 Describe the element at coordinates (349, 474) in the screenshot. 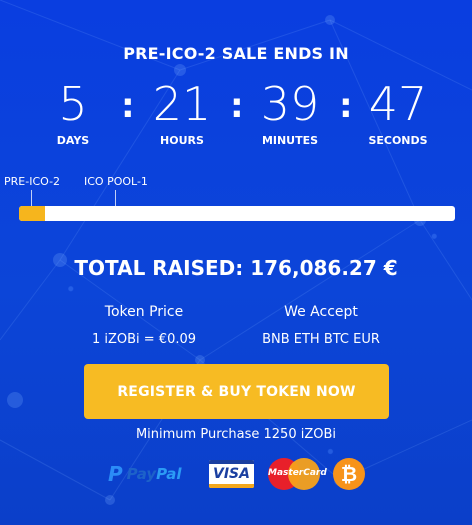

I see `bitcoin-icon: ₿` at that location.